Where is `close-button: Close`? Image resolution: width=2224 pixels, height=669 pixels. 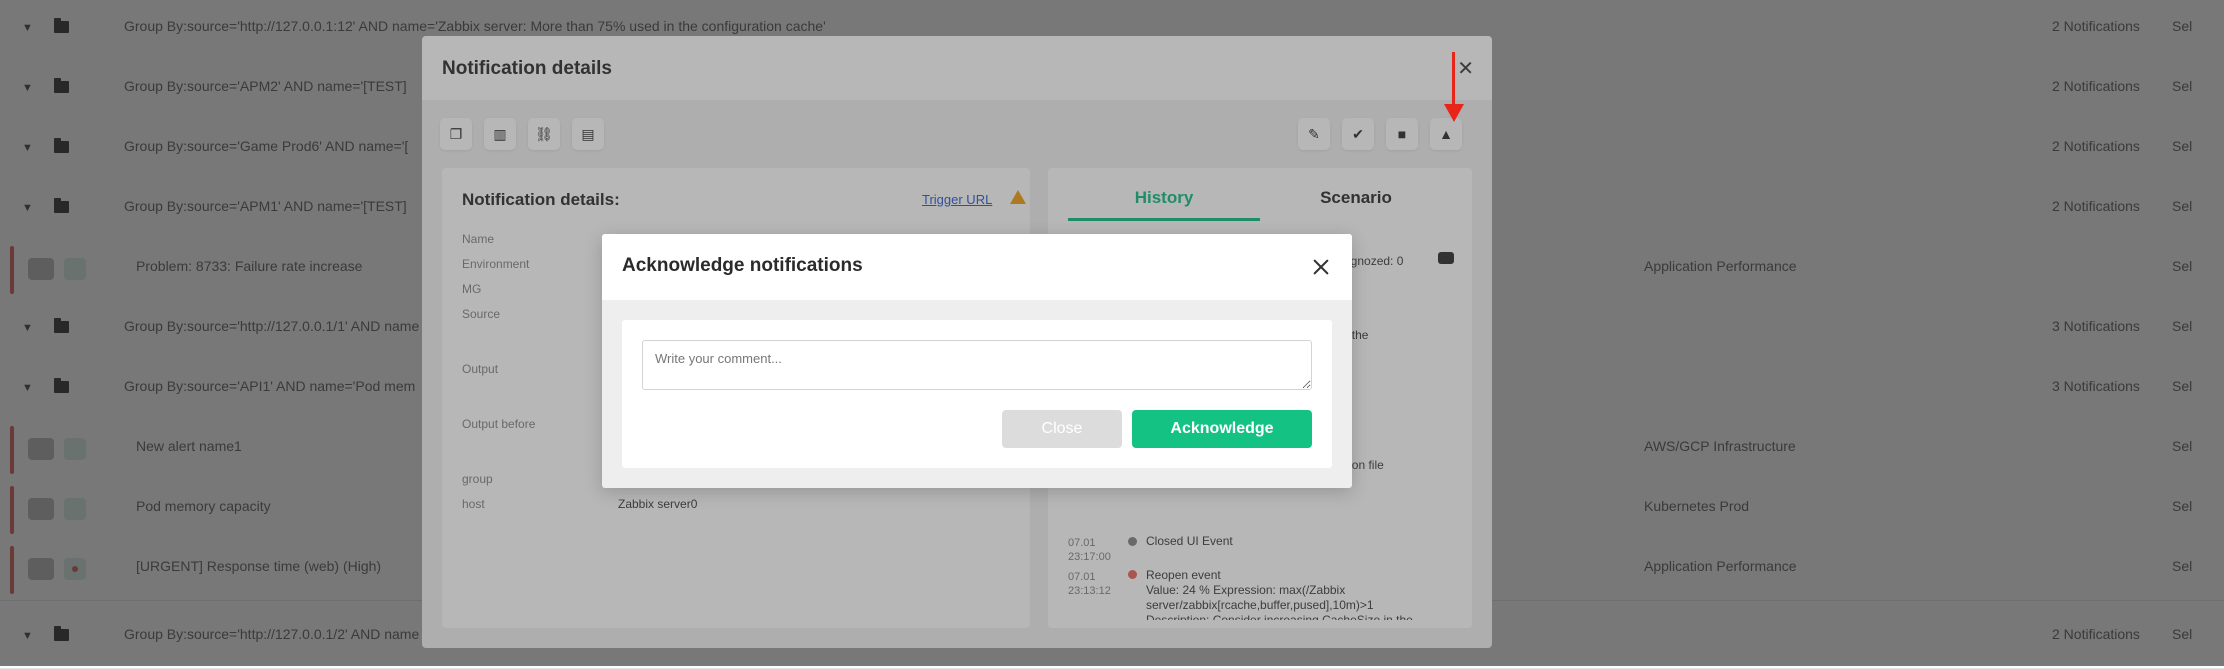
close-button: Close is located at coordinates (1062, 429).